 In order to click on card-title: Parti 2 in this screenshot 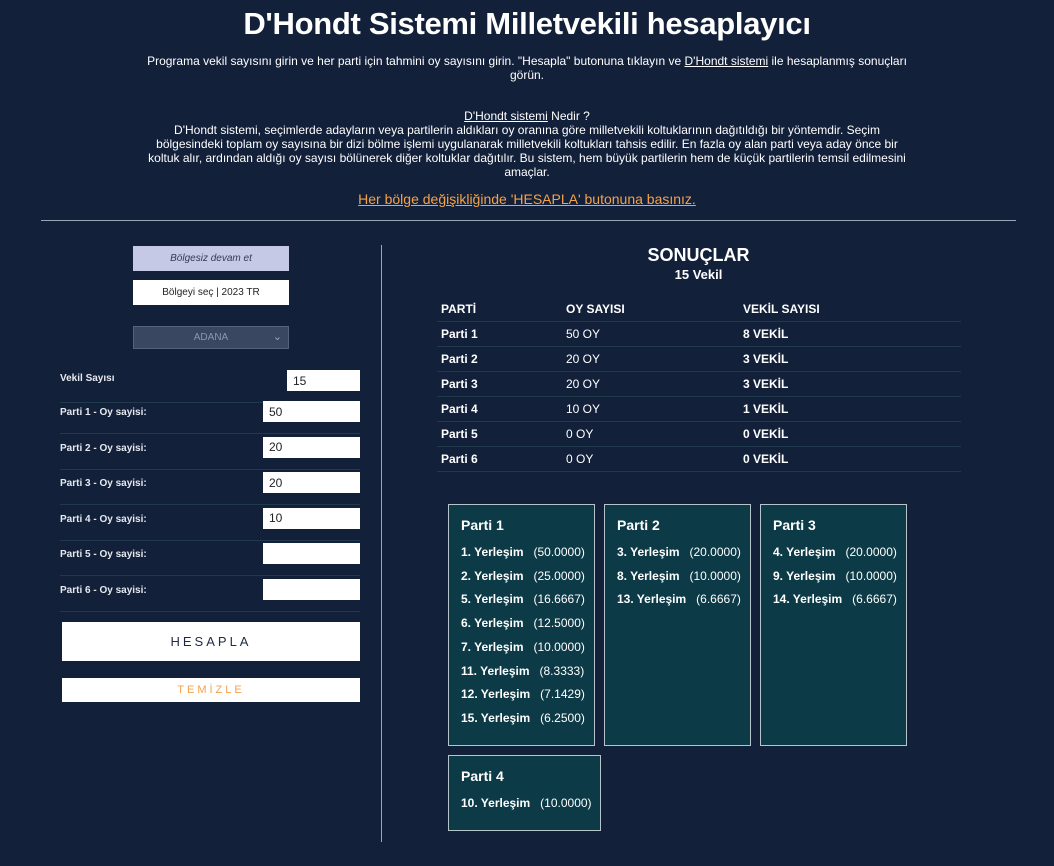, I will do `click(638, 525)`.